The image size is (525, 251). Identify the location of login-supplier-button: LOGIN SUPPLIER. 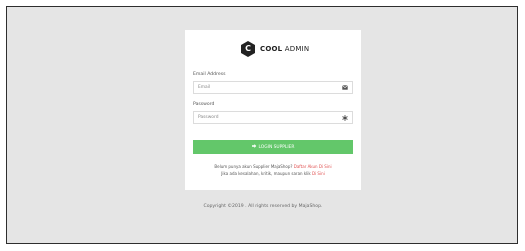
(273, 147).